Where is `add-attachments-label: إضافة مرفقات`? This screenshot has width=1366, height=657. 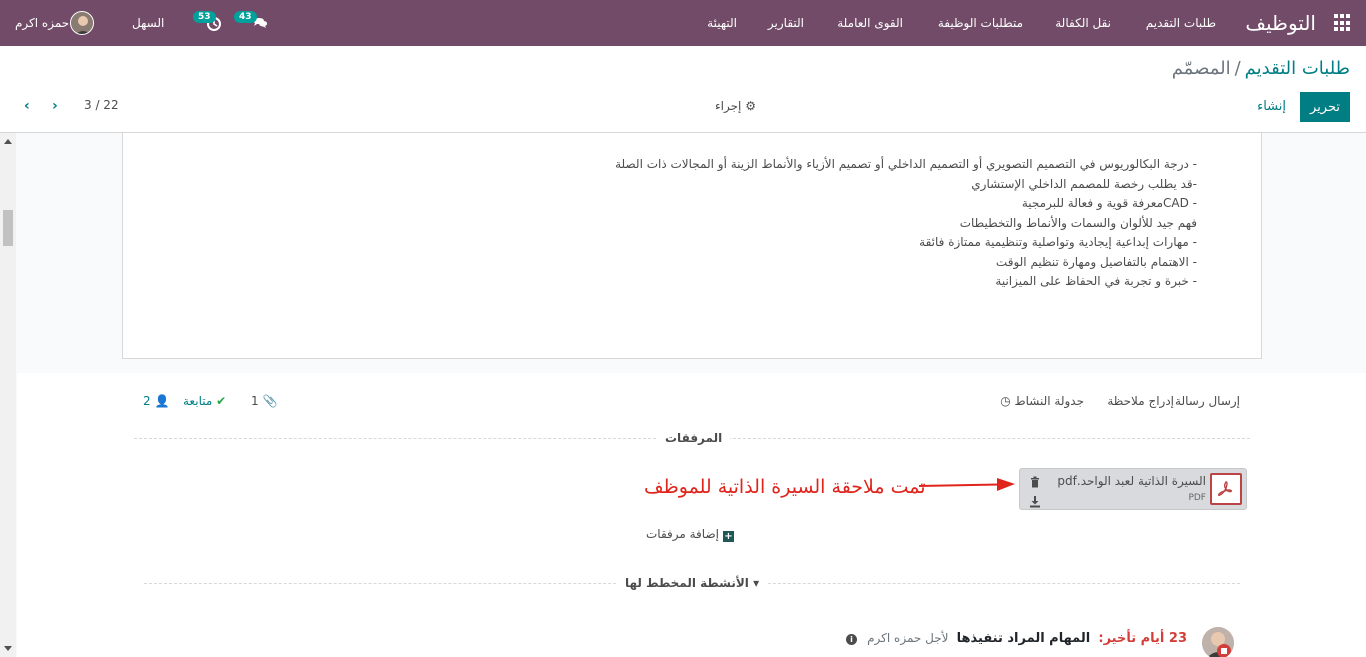
add-attachments-label: إضافة مرفقات is located at coordinates (682, 534).